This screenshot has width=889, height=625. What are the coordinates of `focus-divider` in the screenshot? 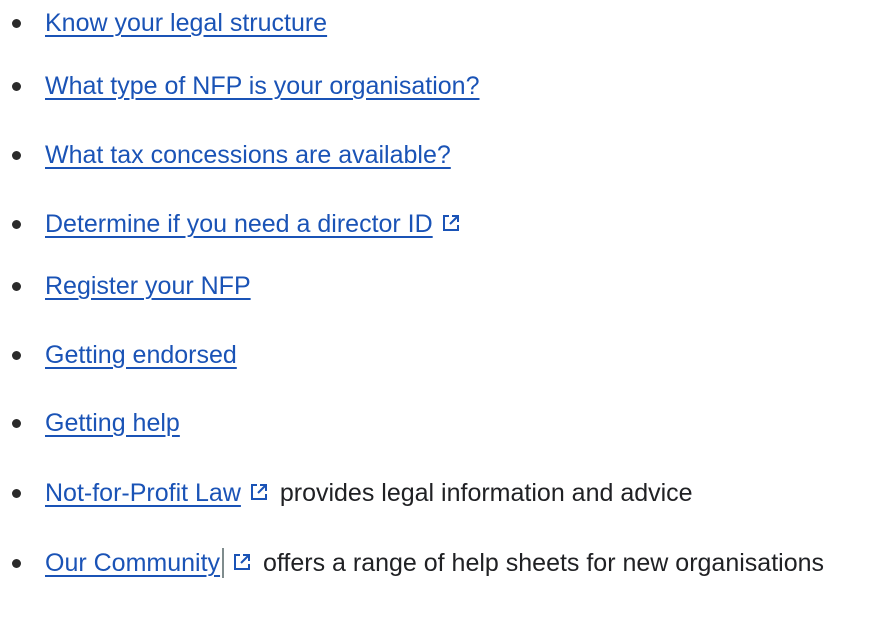 It's located at (223, 563).